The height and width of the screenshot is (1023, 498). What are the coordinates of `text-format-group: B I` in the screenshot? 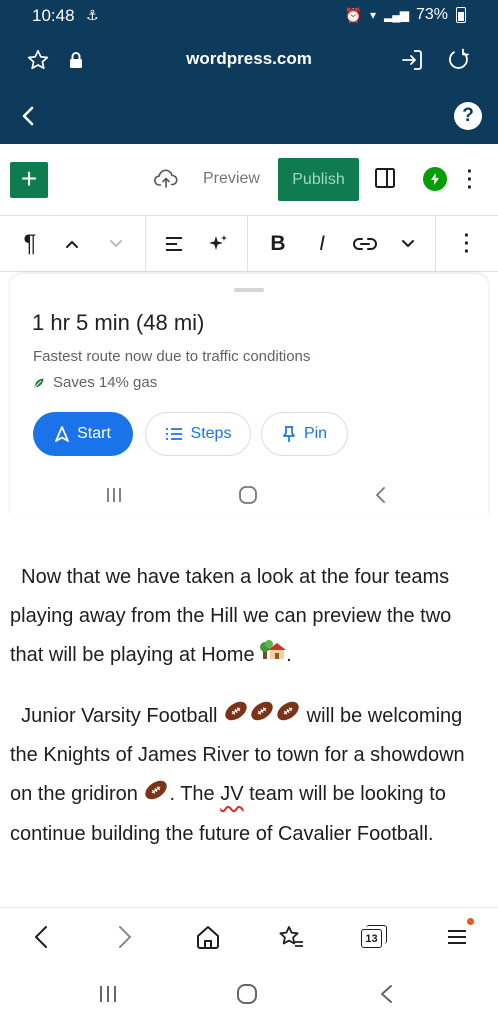 It's located at (342, 244).